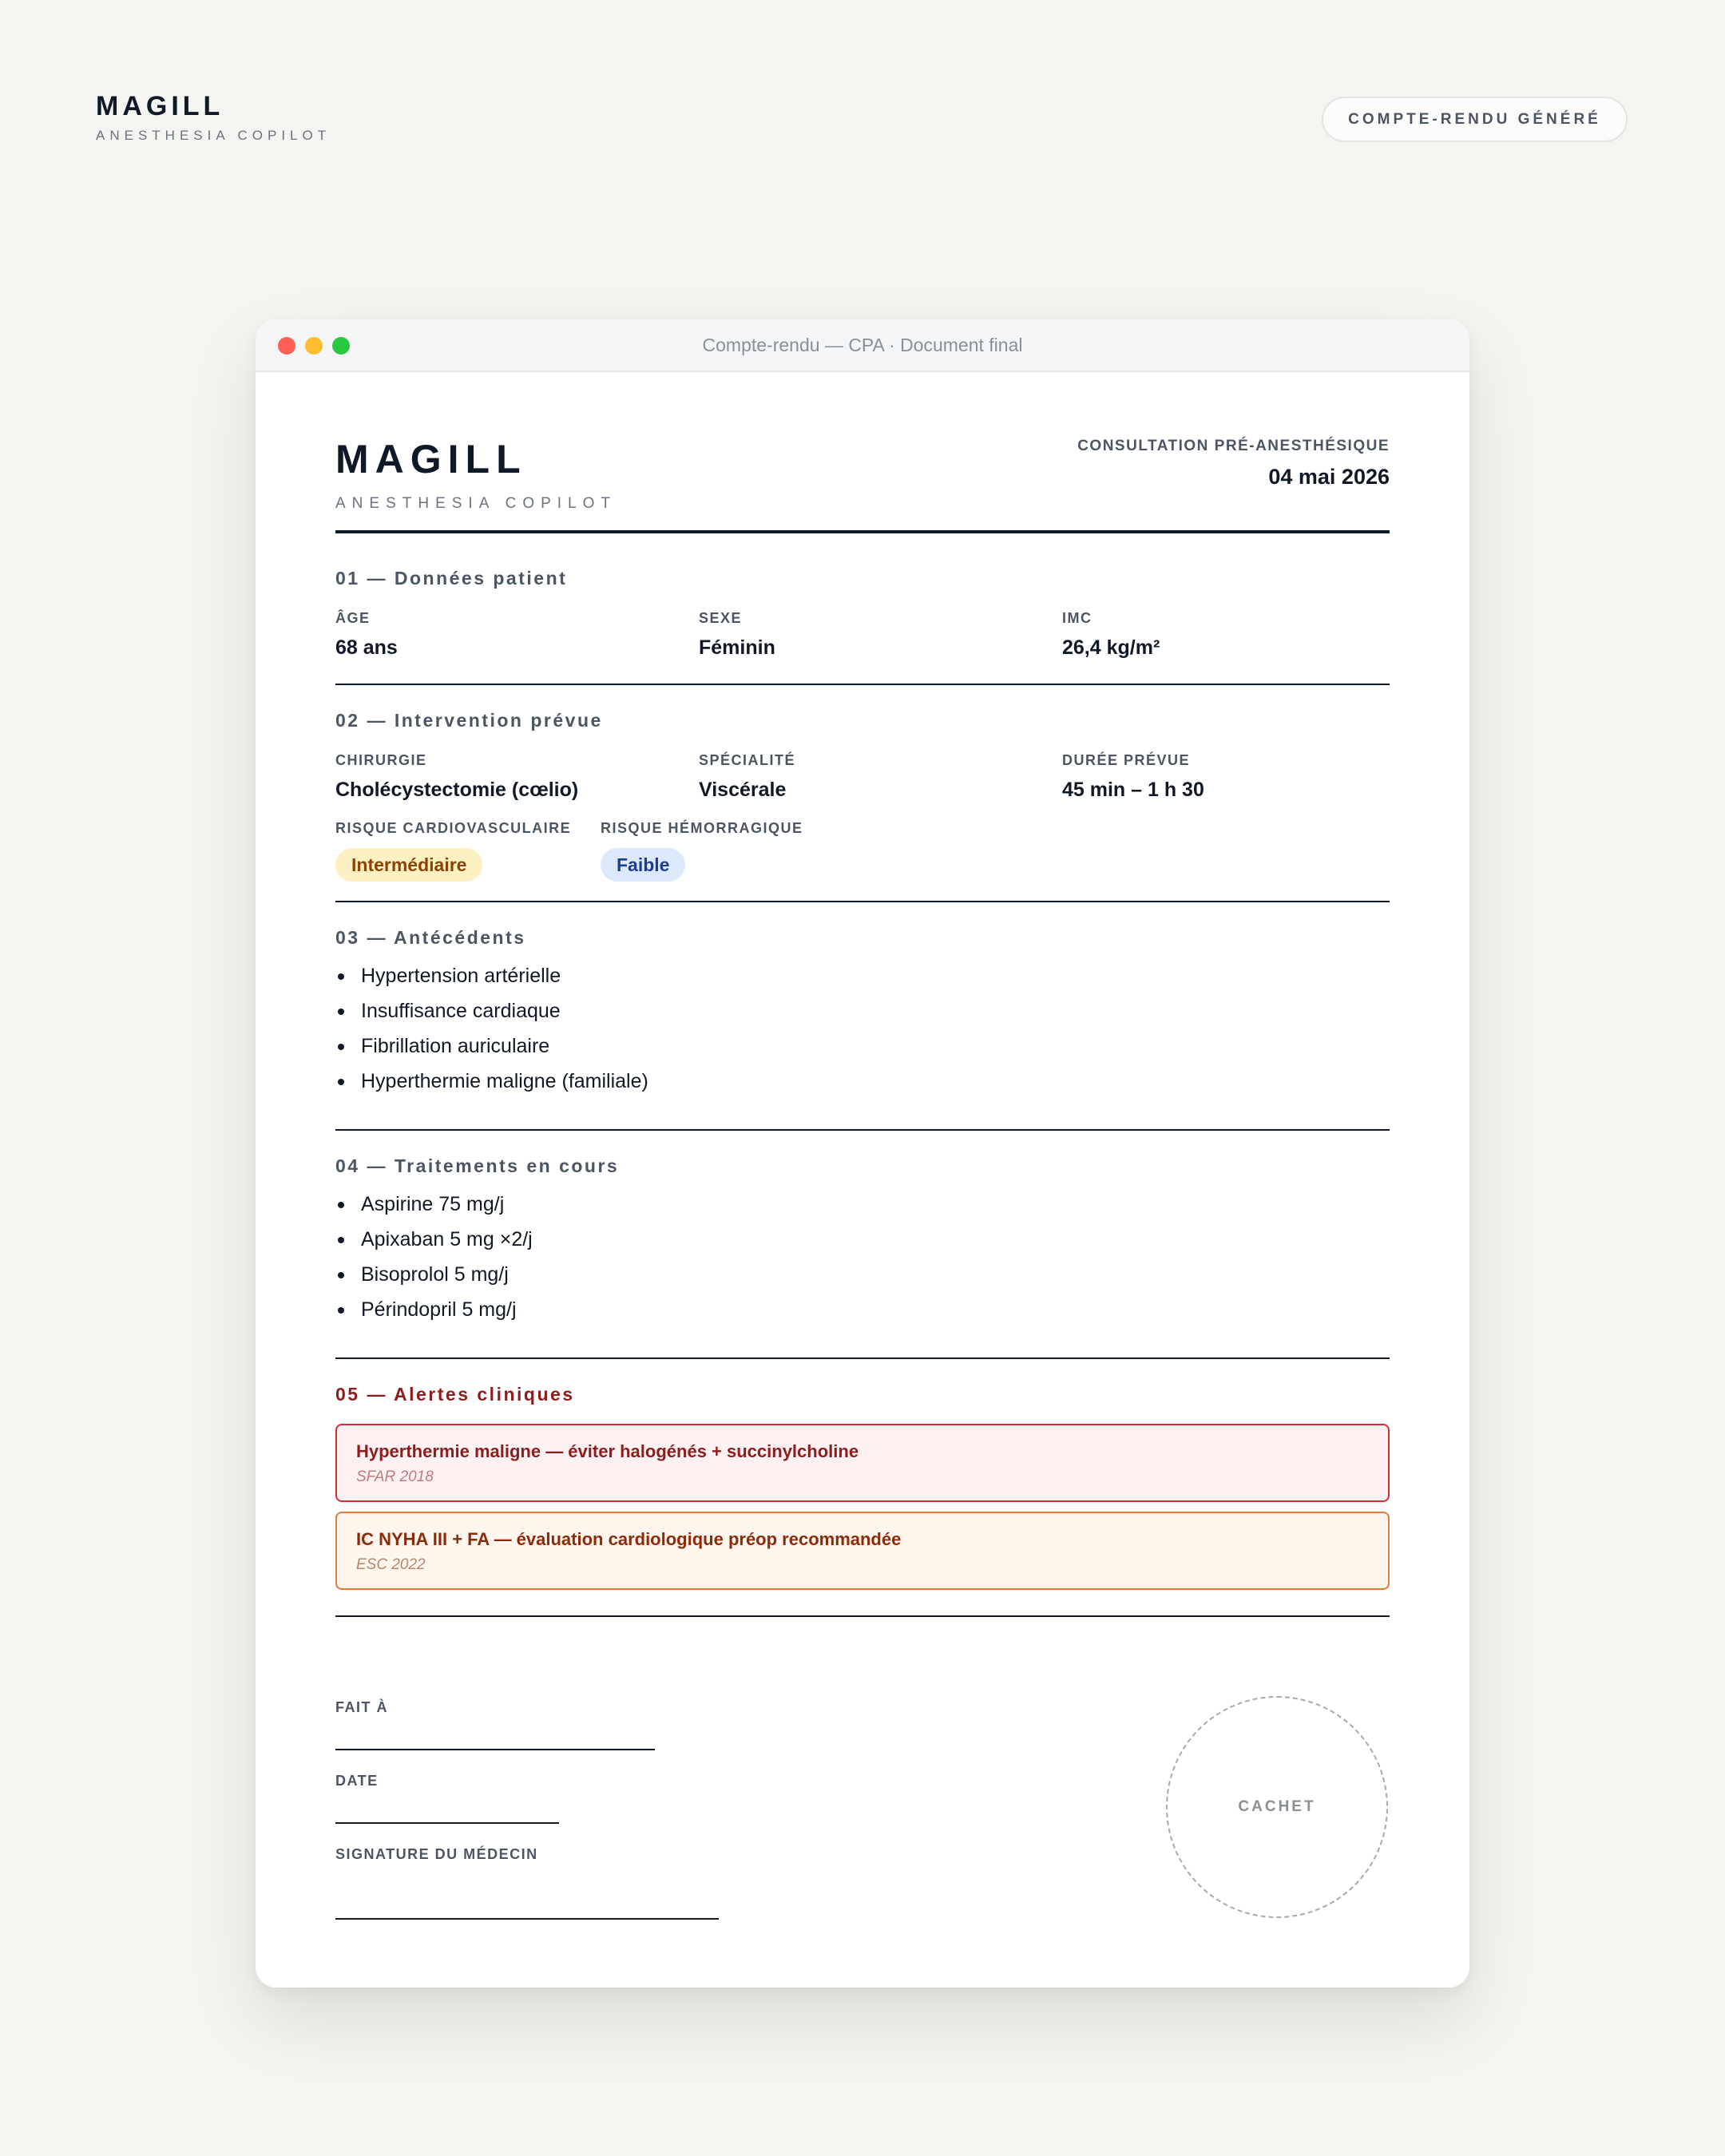 The image size is (1725, 2156). Describe the element at coordinates (434, 1274) in the screenshot. I see `list-item: Bisoprolol 5 mg/j` at that location.